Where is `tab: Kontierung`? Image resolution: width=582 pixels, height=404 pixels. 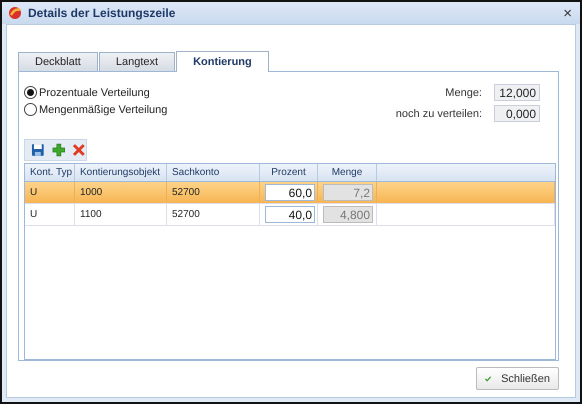
tab: Kontierung is located at coordinates (222, 61).